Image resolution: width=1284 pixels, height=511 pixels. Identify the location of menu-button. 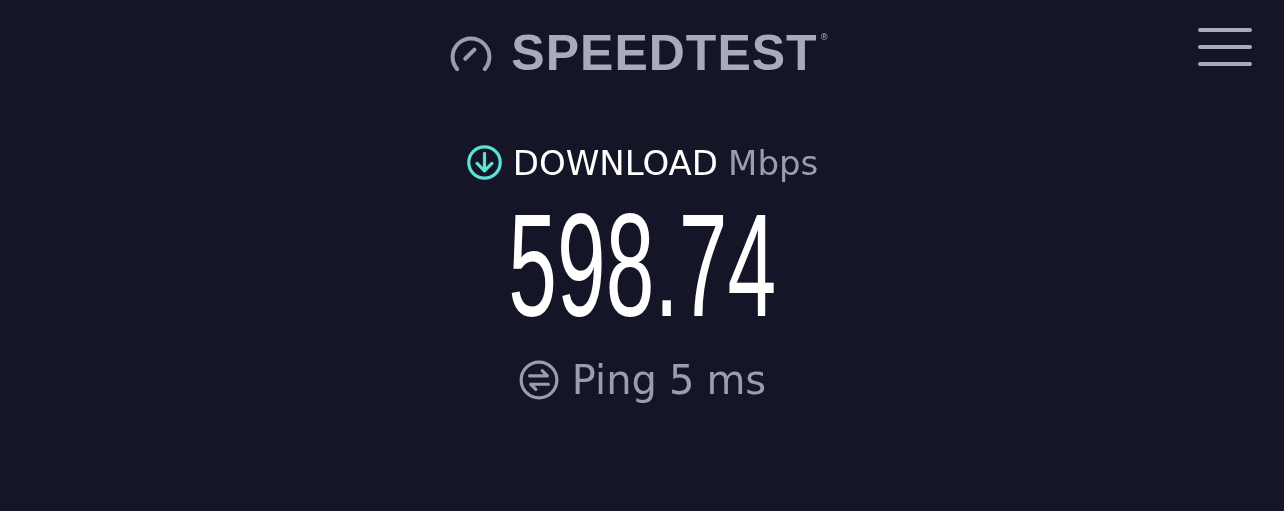
(1225, 47).